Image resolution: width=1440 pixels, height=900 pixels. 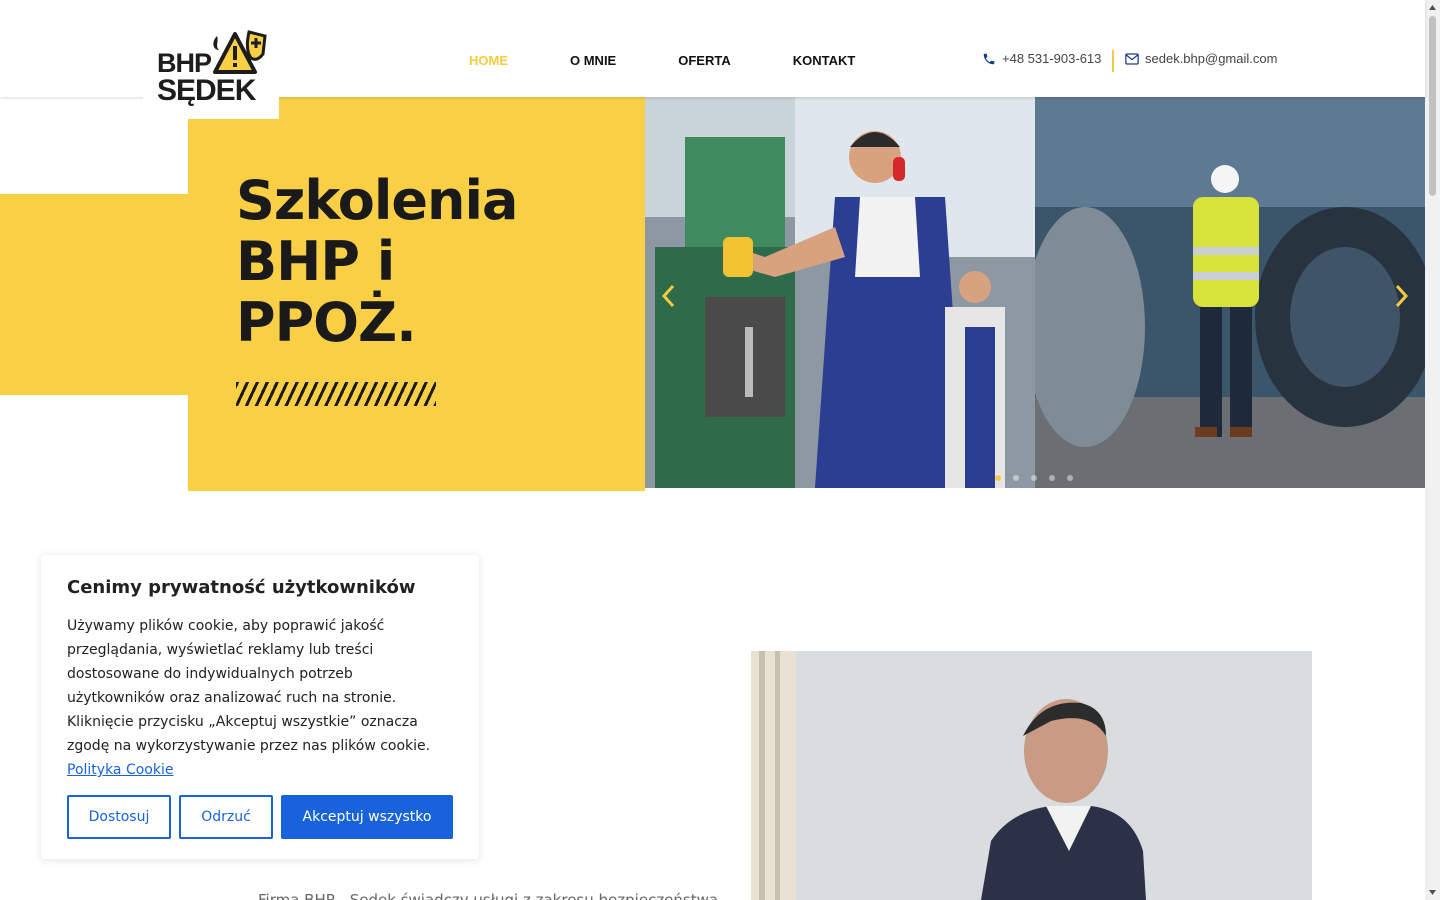 I want to click on nav-home: HOME, so click(x=488, y=60).